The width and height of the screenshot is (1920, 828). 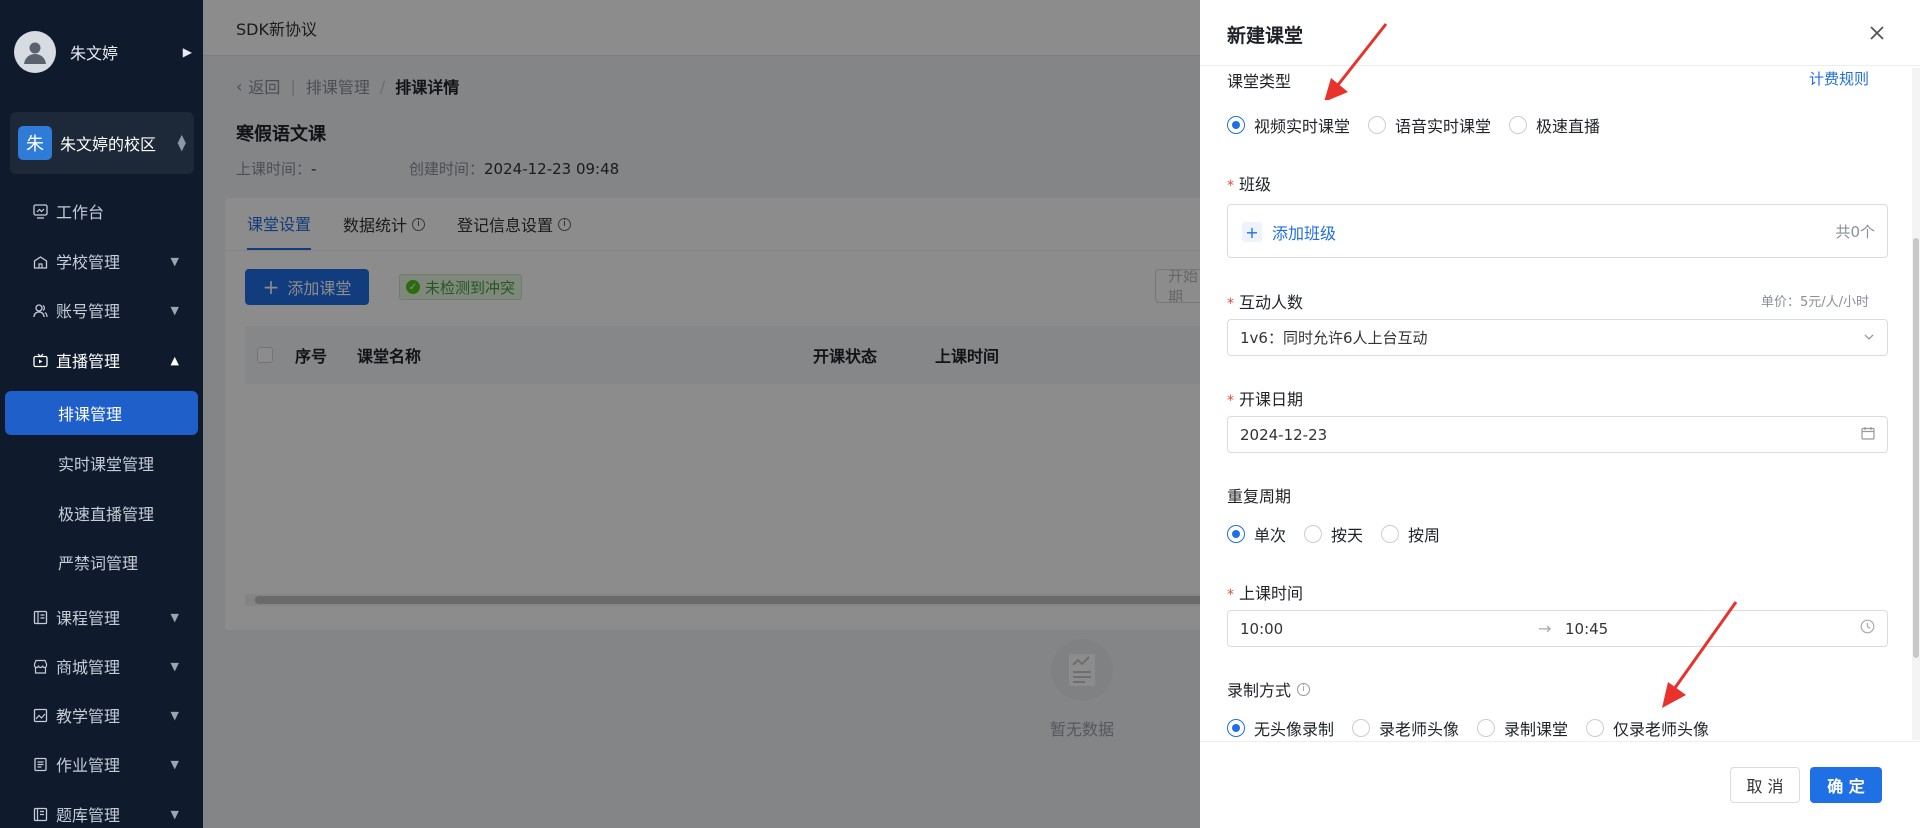 I want to click on menu-item-school: 学校管理 ▼, so click(x=101, y=261).